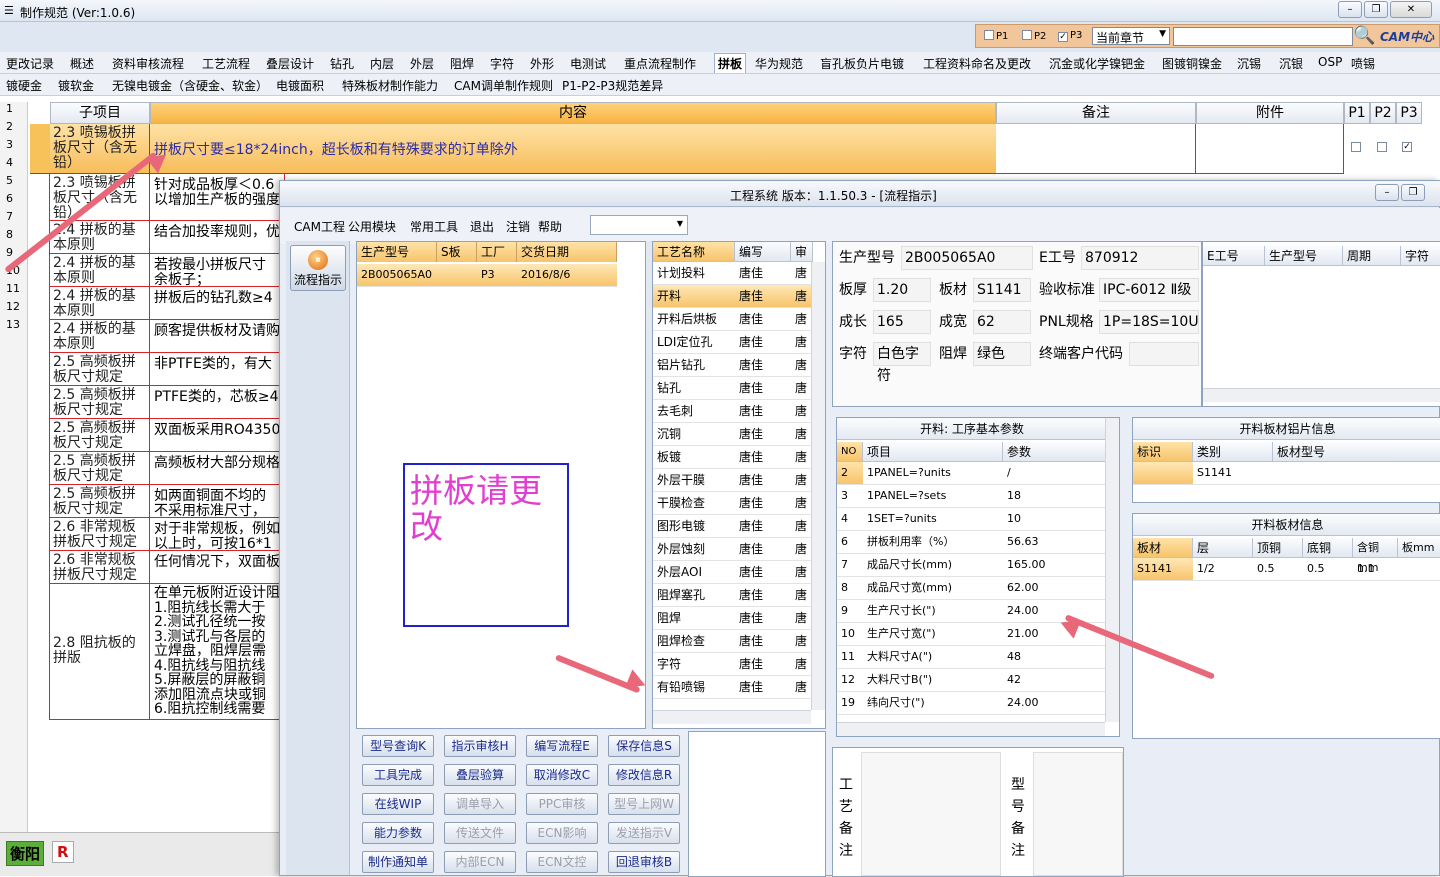 The image size is (1440, 877). What do you see at coordinates (398, 746) in the screenshot?
I see `action-button-0-0: 型号查询K` at bounding box center [398, 746].